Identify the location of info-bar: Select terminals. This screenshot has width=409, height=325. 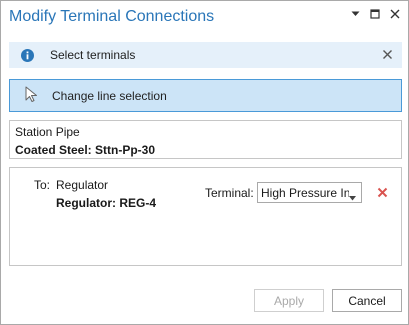
(205, 55).